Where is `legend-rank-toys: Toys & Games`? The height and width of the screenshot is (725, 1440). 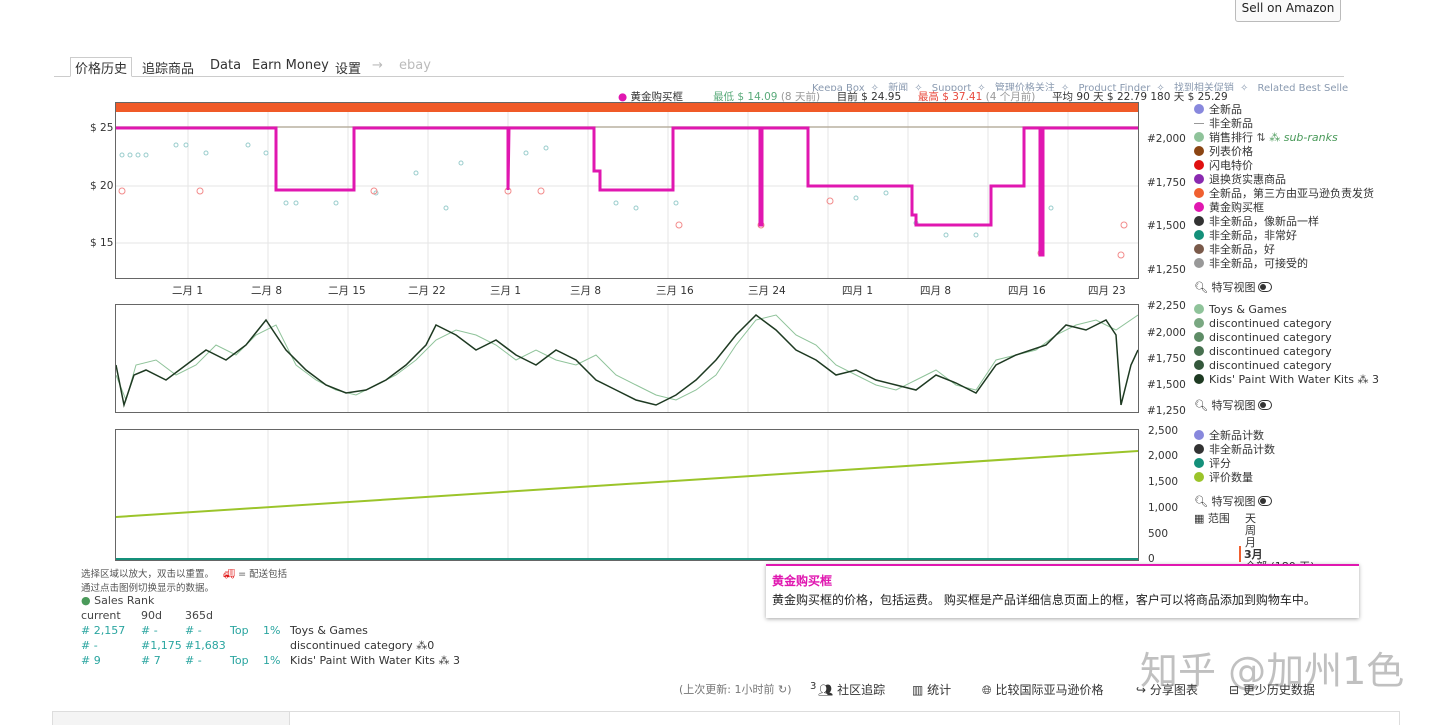
legend-rank-toys: Toys & Games is located at coordinates (1240, 309).